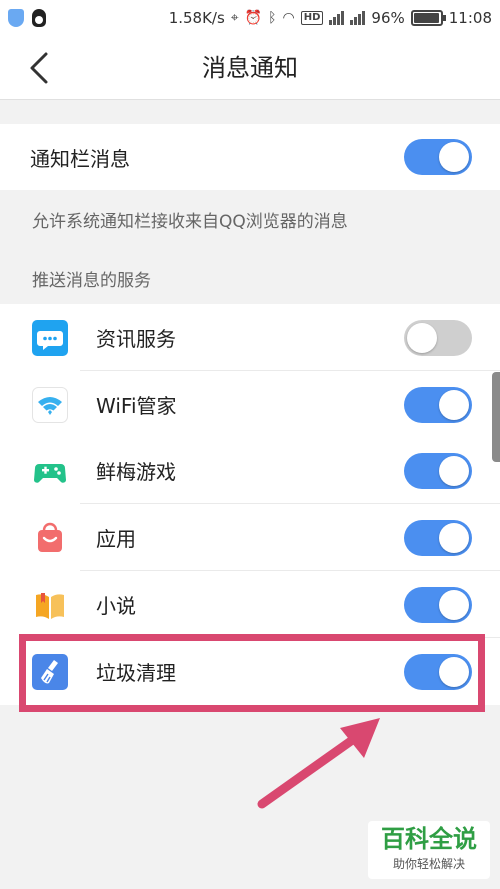  Describe the element at coordinates (438, 157) in the screenshot. I see `notification-bar-toggle` at that location.